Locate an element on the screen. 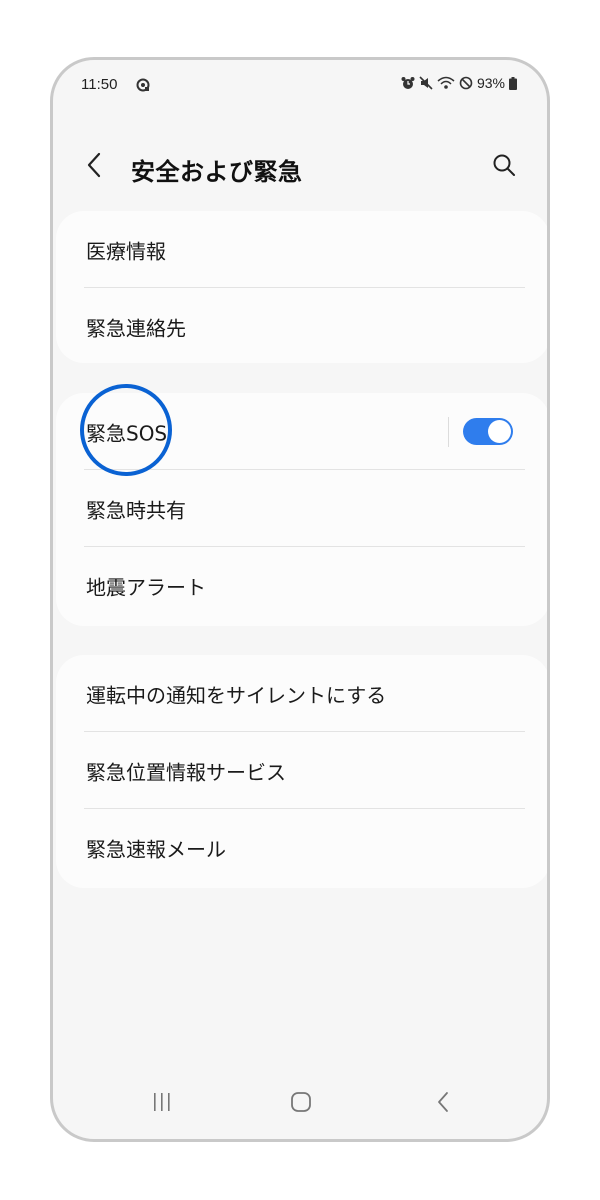 This screenshot has height=1200, width=600. list-item-label: 地震アラート is located at coordinates (146, 587).